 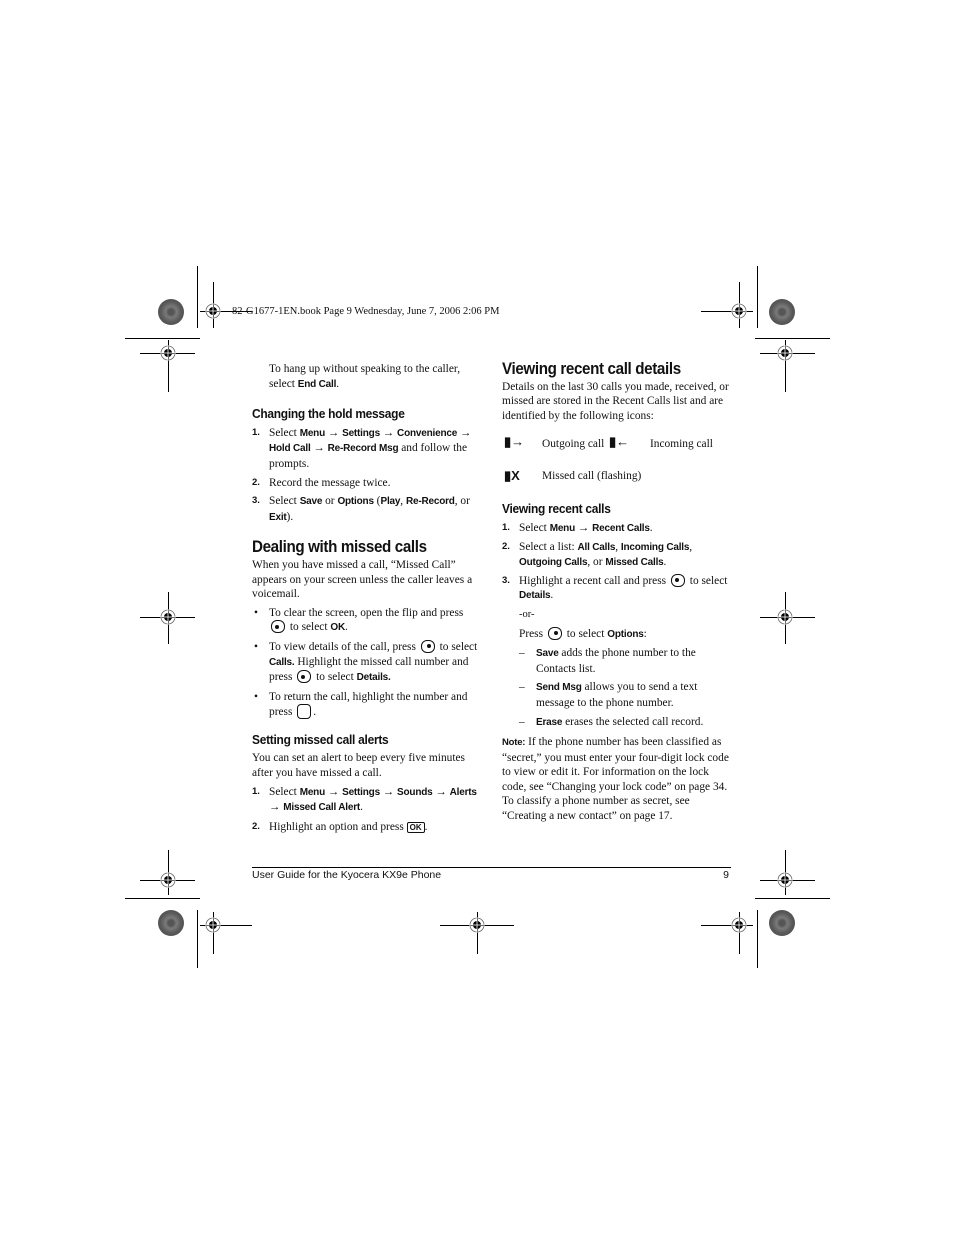 What do you see at coordinates (527, 614) in the screenshot?
I see `or-separator: -or-` at bounding box center [527, 614].